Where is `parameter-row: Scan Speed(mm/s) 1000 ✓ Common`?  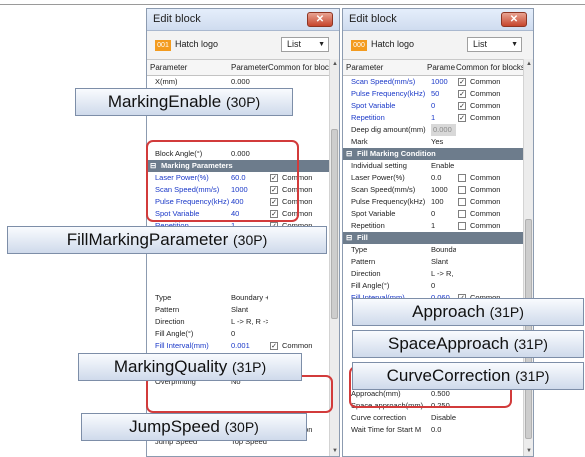
parameter-row: Scan Speed(mm/s) 1000 ✓ Common is located at coordinates (433, 82).